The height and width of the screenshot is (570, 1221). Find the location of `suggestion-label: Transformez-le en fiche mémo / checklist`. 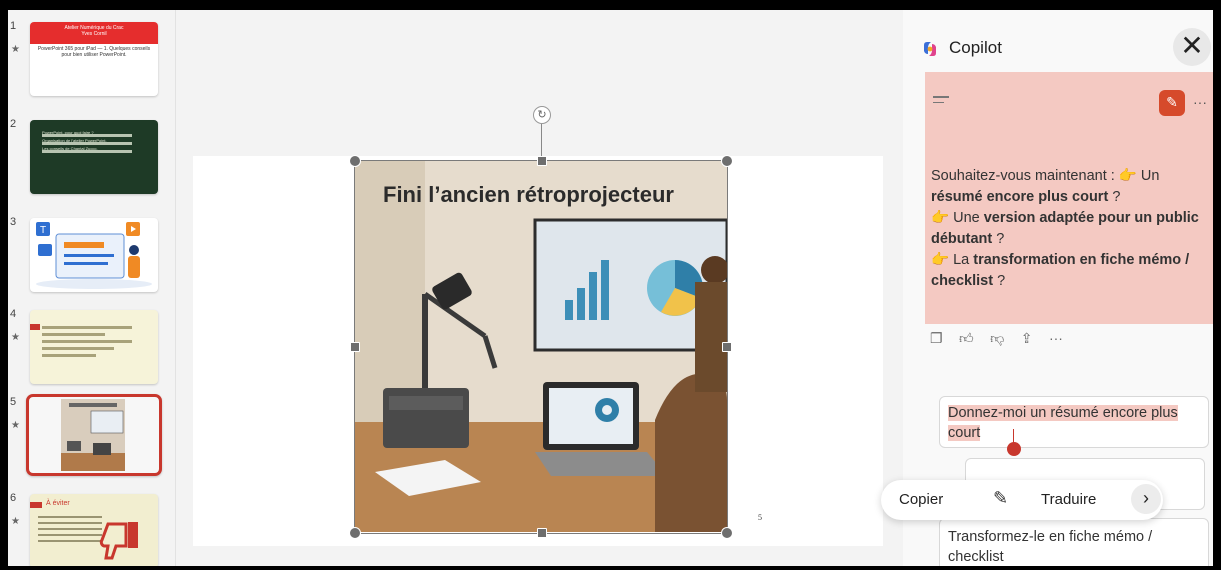

suggestion-label: Transformez-le en fiche mémo / checklist is located at coordinates (1050, 547).